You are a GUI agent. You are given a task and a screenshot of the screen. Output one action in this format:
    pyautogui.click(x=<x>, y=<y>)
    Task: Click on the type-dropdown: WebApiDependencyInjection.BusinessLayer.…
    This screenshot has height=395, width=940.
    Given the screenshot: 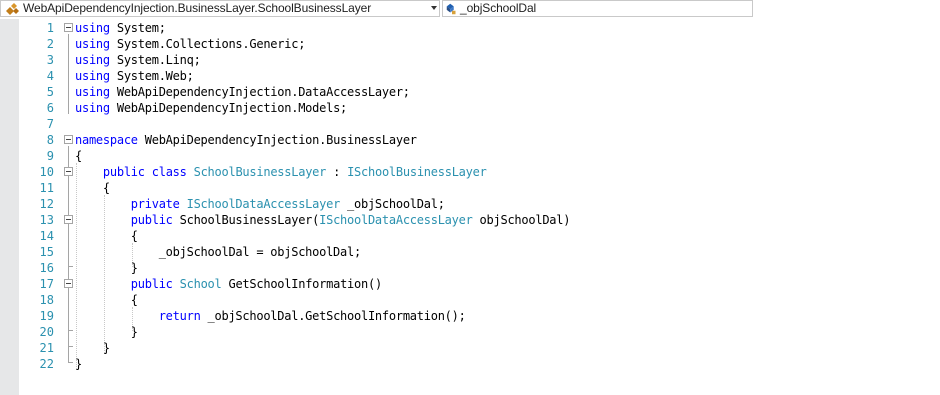 What is the action you would take?
    pyautogui.click(x=220, y=8)
    